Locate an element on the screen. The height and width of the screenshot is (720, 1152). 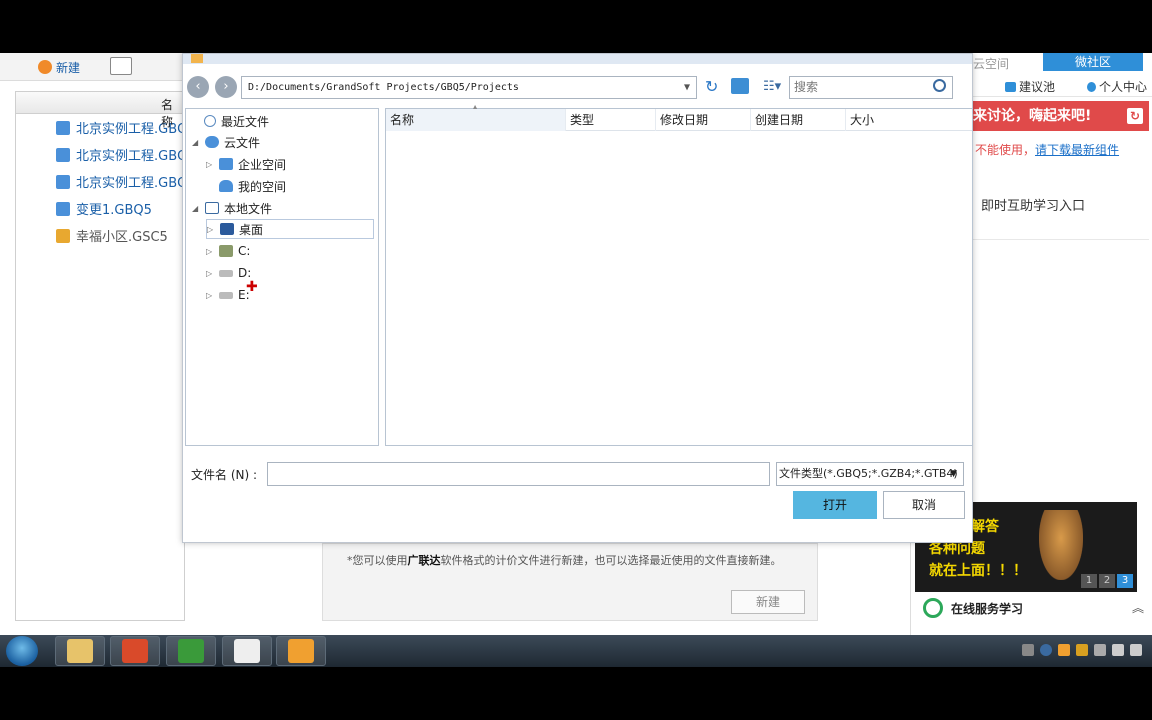
tree-item-drive-d: ▷ D: is located at coordinates (228, 273).